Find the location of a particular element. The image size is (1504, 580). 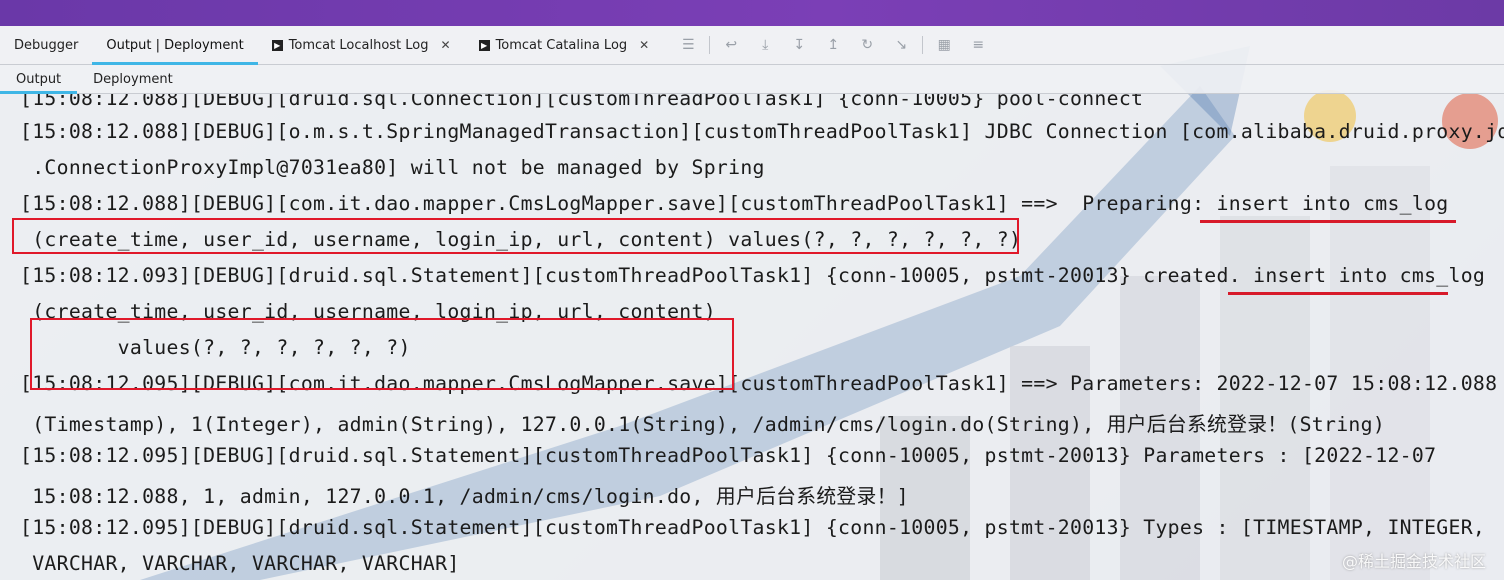

download-icon: ↧ is located at coordinates (799, 45).